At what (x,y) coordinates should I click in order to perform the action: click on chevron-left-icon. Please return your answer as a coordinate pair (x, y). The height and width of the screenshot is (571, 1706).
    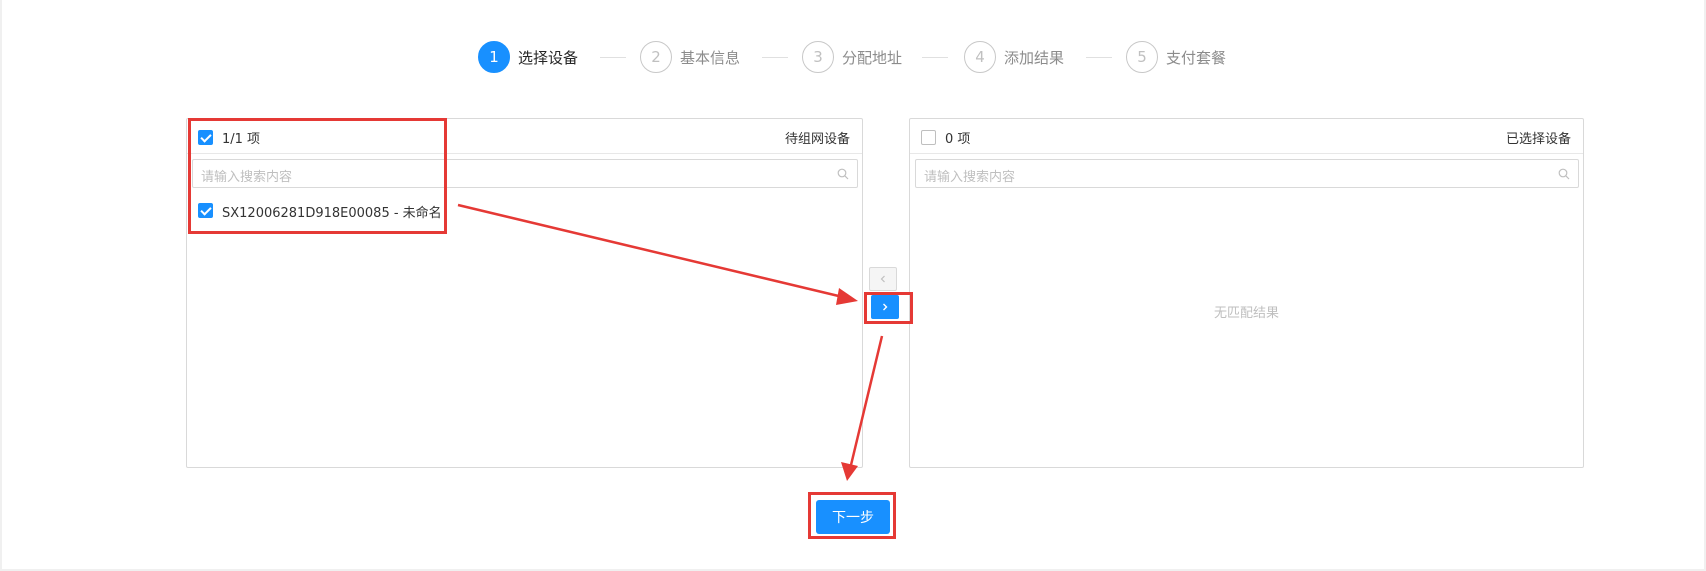
    Looking at the image, I should click on (882, 279).